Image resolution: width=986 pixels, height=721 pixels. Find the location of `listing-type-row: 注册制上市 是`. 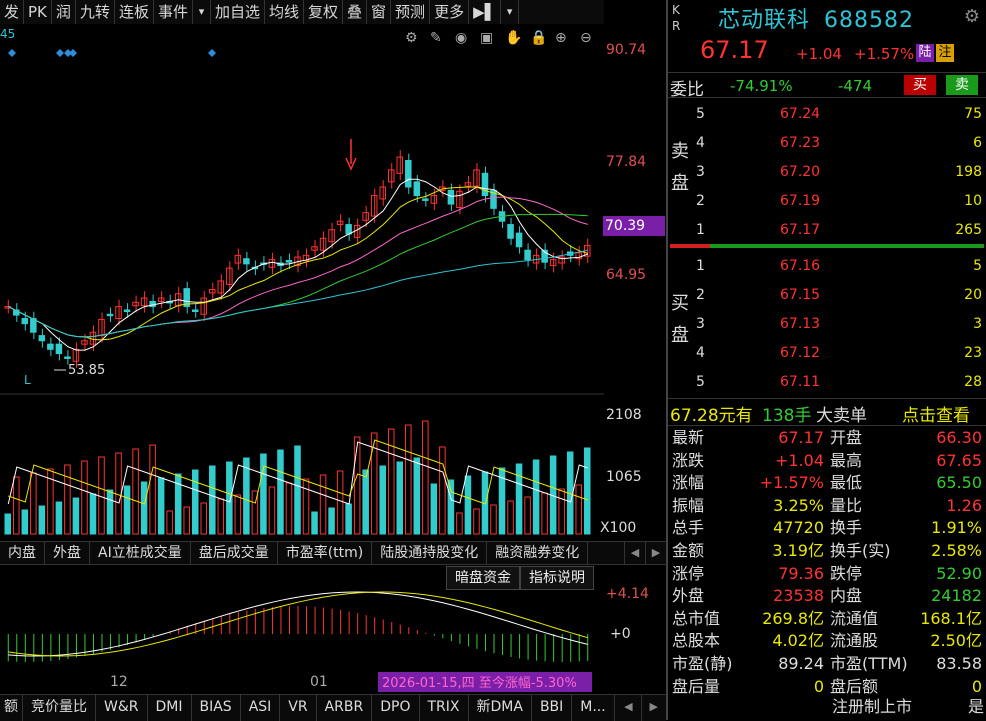

listing-type-row: 注册制上市 是 is located at coordinates (828, 707).